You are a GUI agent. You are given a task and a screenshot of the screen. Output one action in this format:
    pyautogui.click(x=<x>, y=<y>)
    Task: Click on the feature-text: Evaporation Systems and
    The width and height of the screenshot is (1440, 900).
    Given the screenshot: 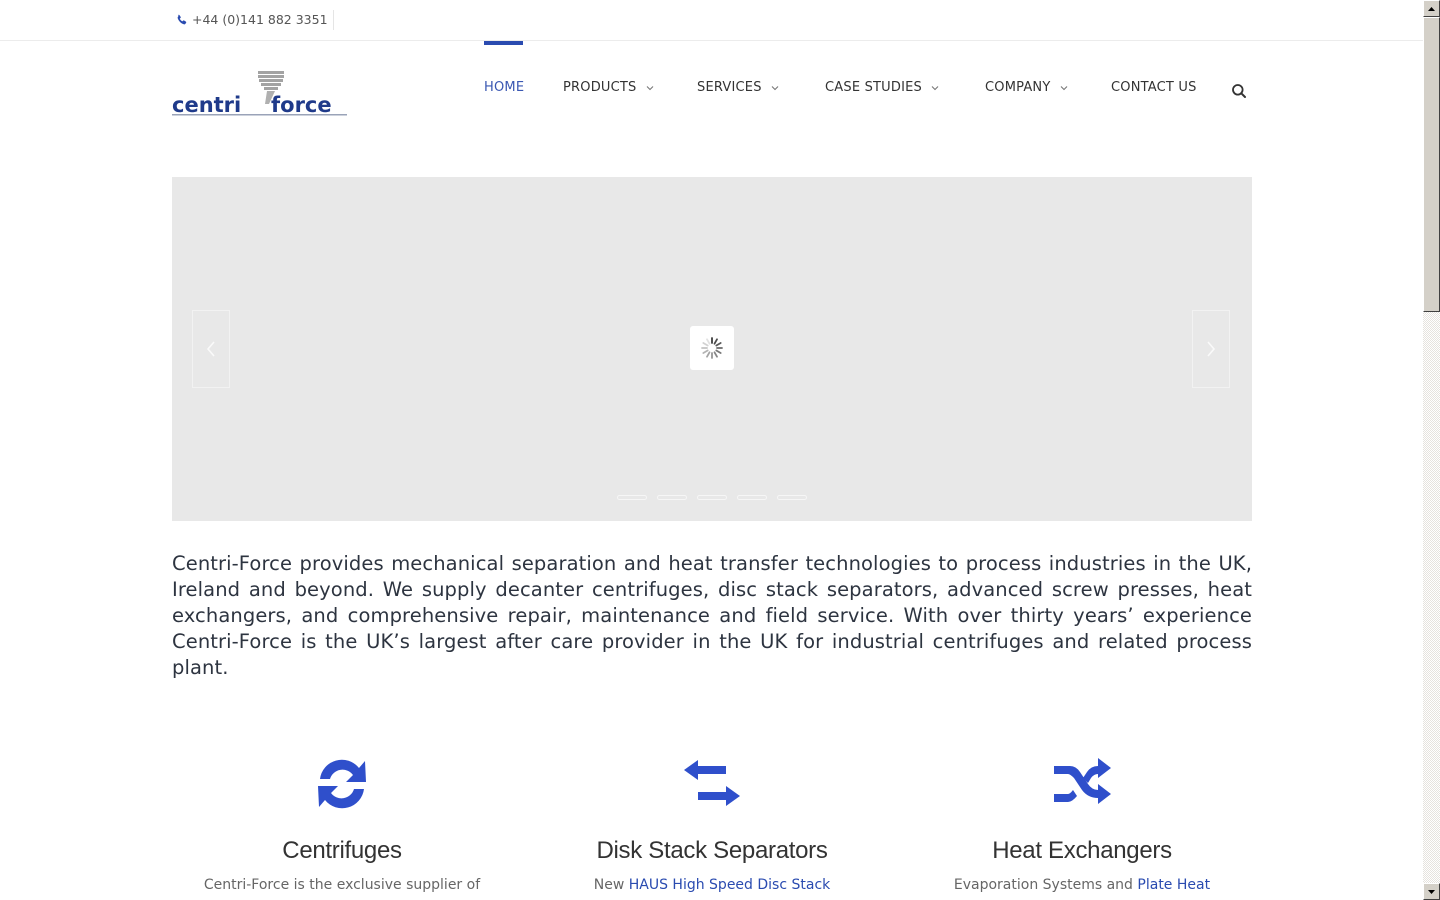 What is the action you would take?
    pyautogui.click(x=1045, y=885)
    